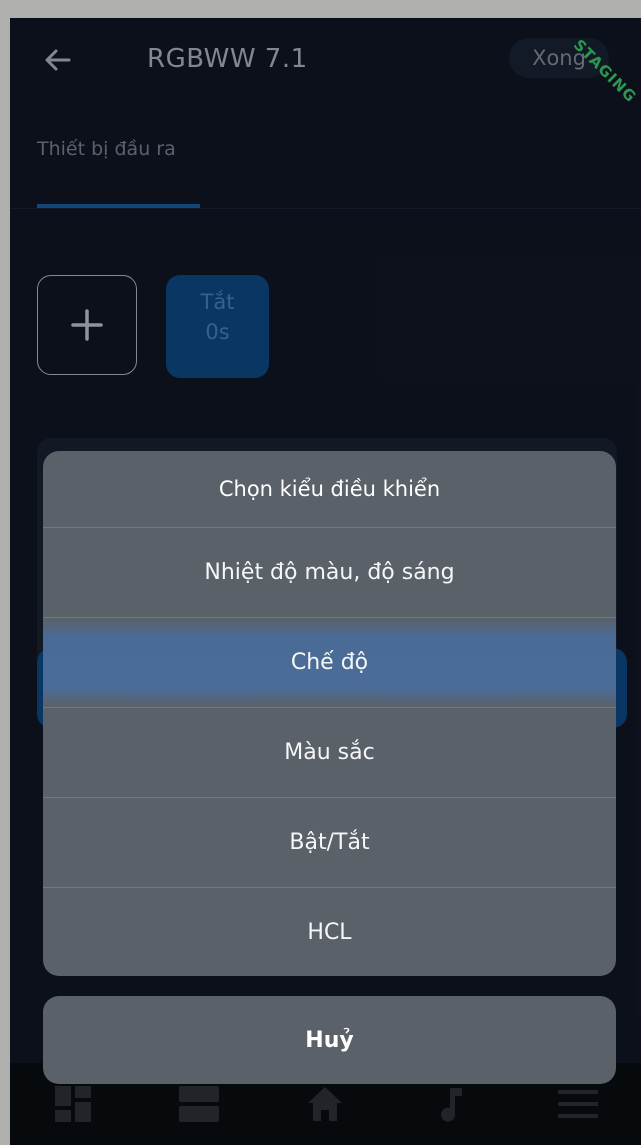  I want to click on option-hcl: HCL, so click(329, 932).